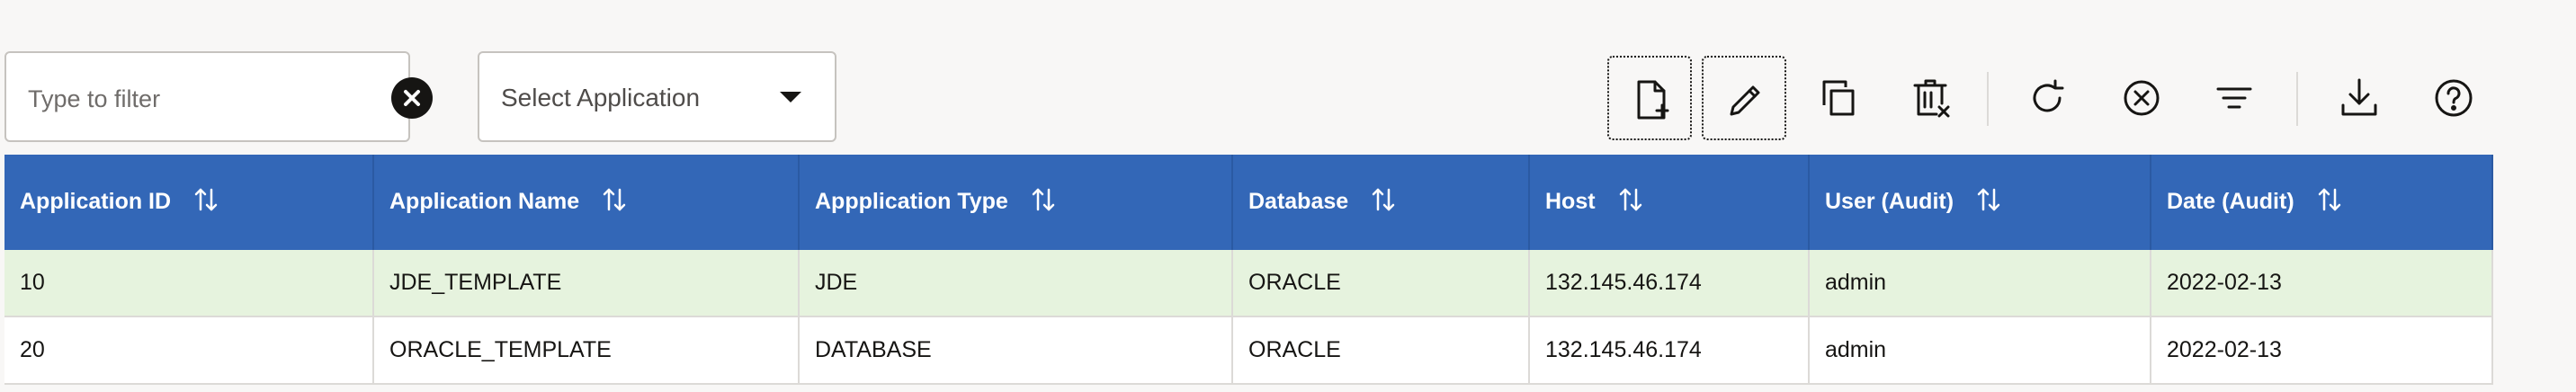  What do you see at coordinates (1016, 283) in the screenshot?
I see `cell-application-type: JDE` at bounding box center [1016, 283].